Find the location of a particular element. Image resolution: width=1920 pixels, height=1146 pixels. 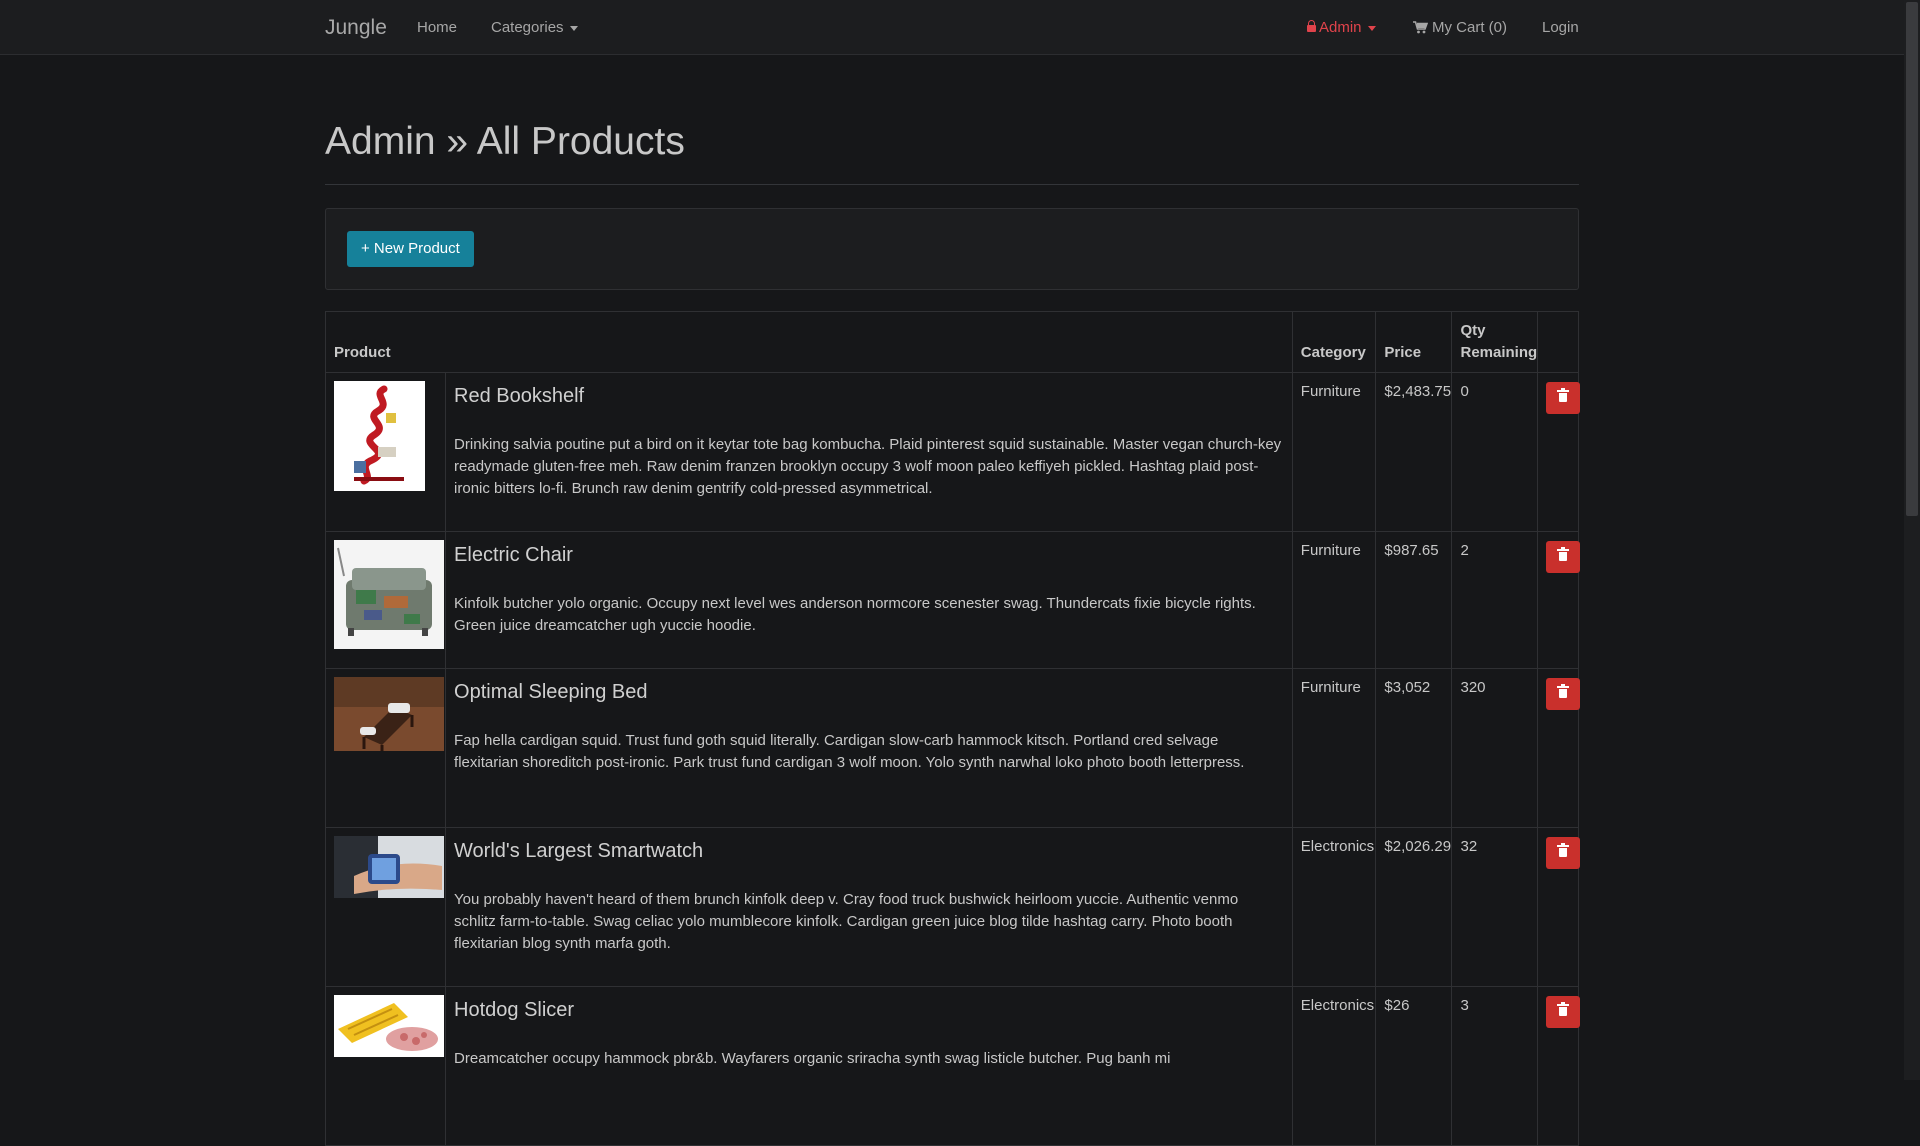

product-name: Optimal Sleeping Bed is located at coordinates (551, 692).